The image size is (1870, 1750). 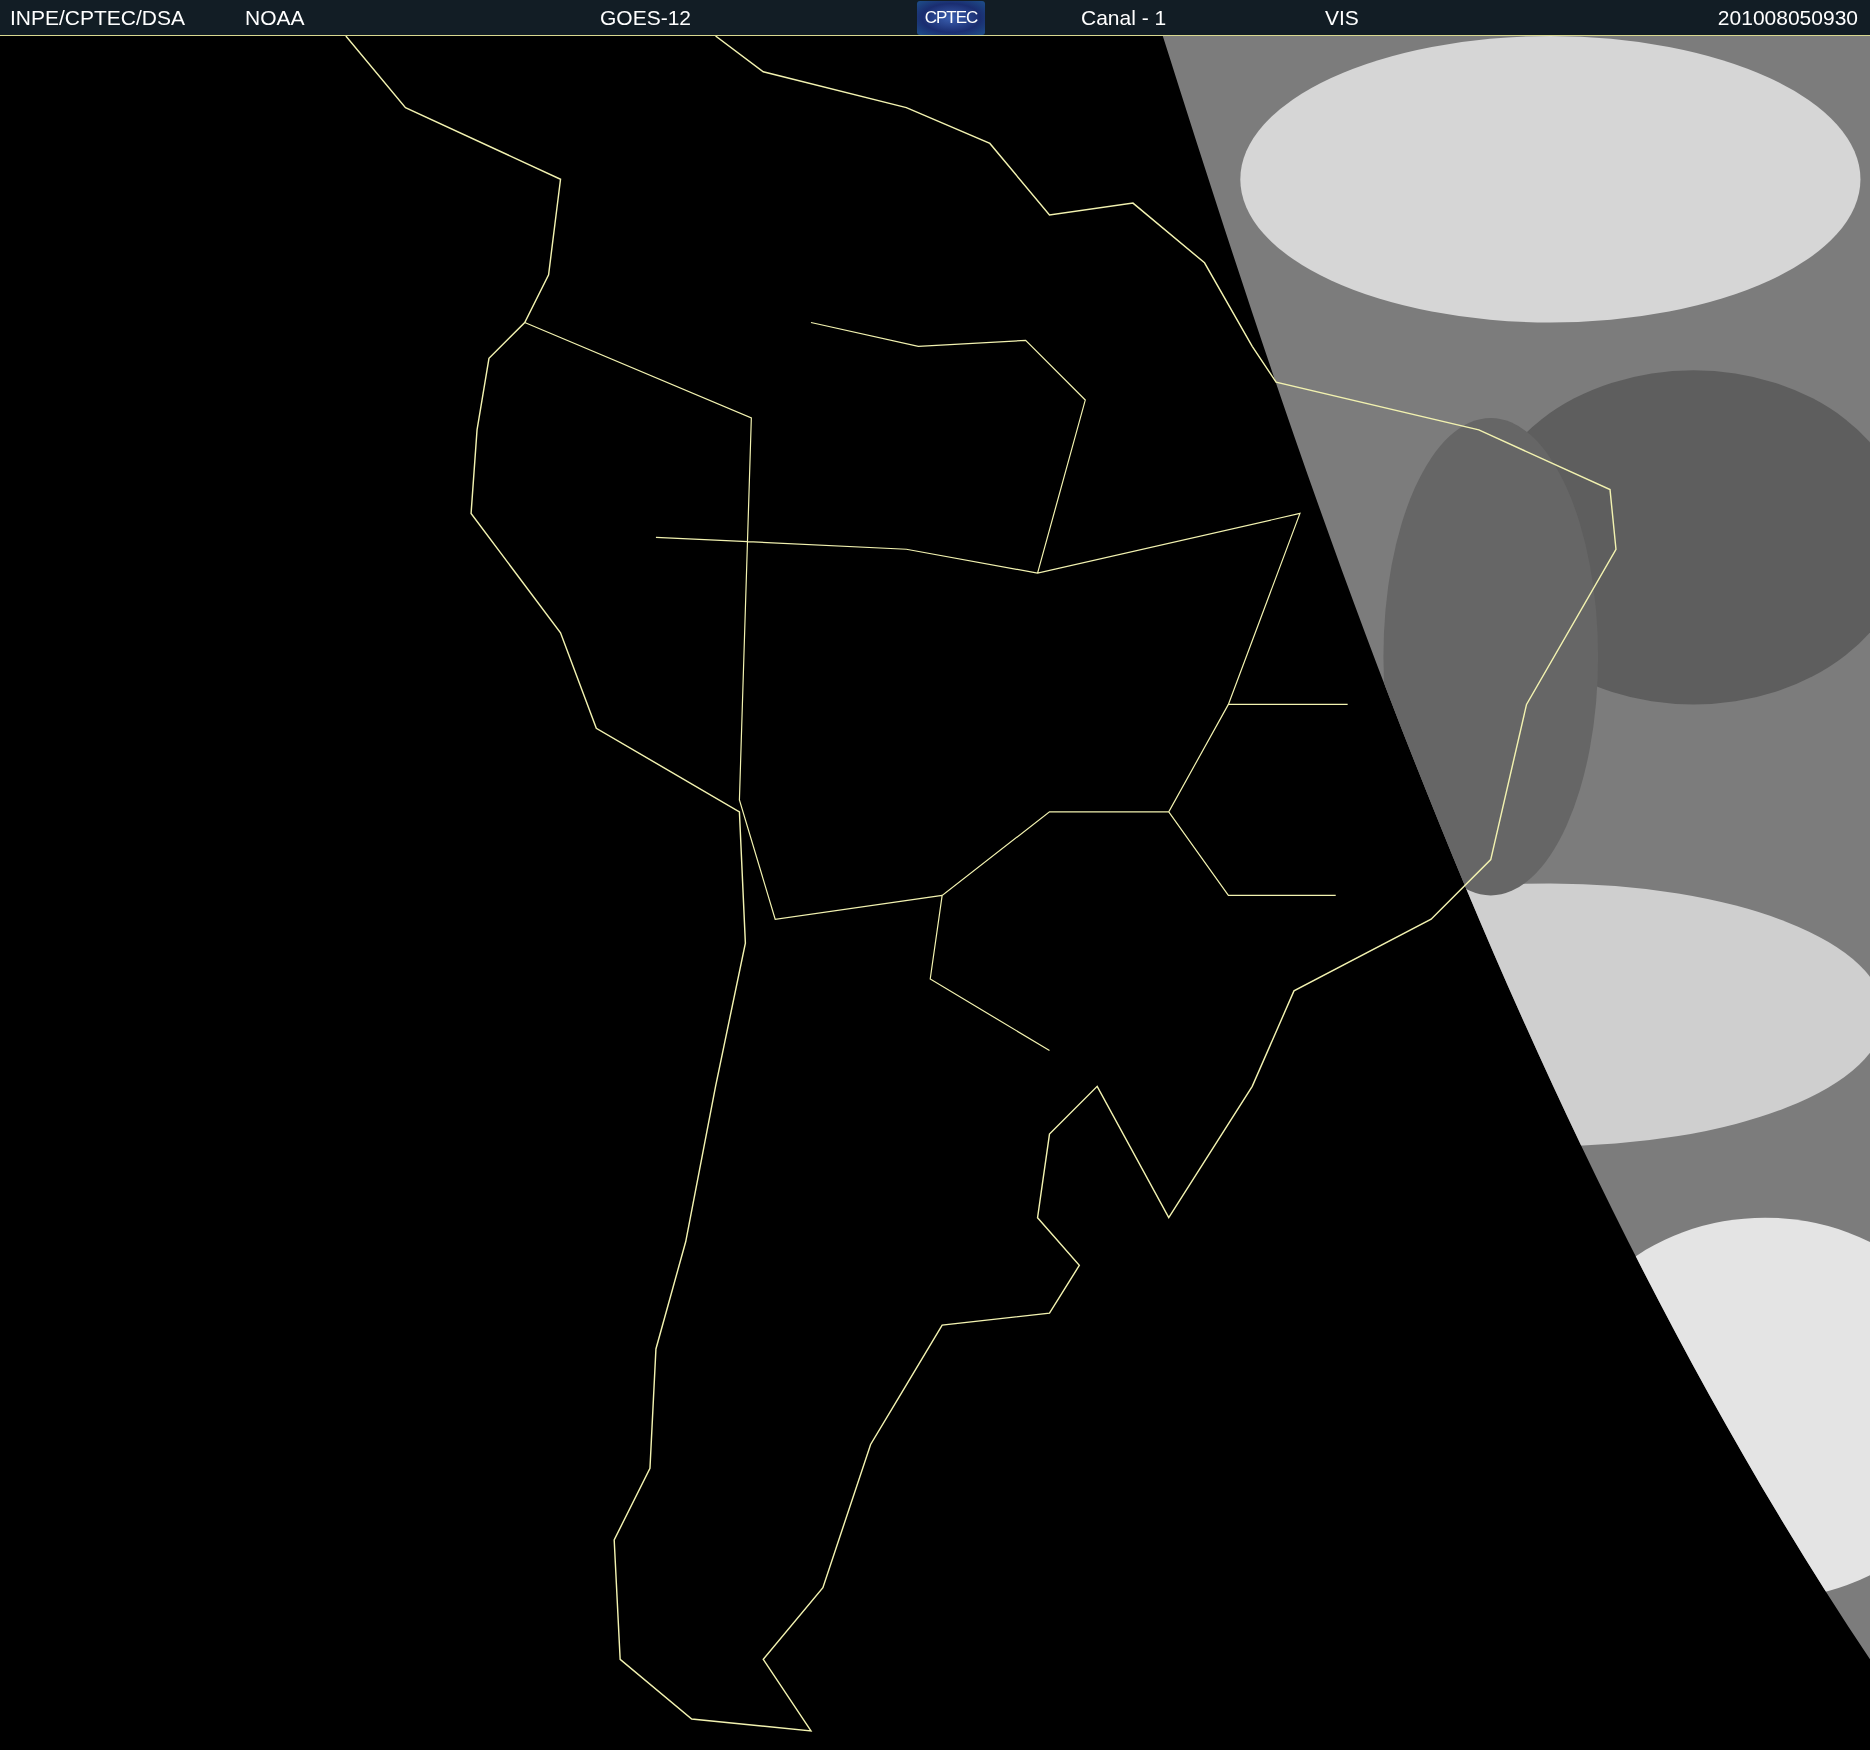 I want to click on channel-label: Canal - 1, so click(x=1124, y=17).